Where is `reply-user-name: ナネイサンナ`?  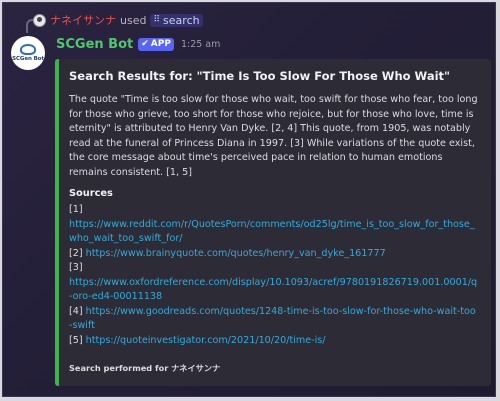
reply-user-name: ナネイサンナ is located at coordinates (83, 20).